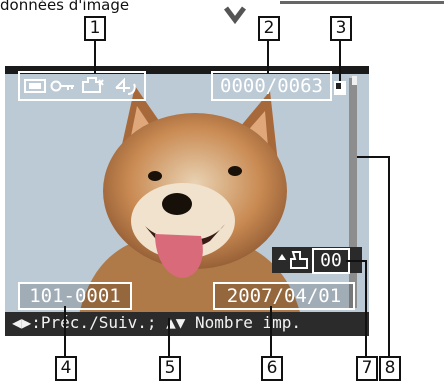 Image resolution: width=444 pixels, height=384 pixels. I want to click on image-counter-text: 0000/0063, so click(271, 86).